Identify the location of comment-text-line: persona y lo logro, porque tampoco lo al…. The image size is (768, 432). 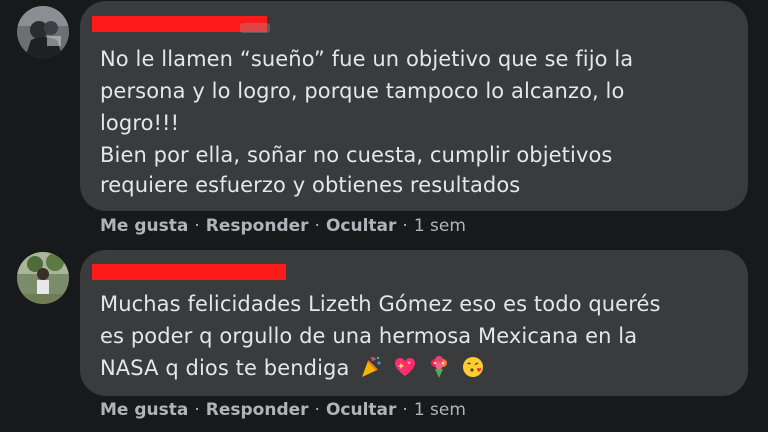
(362, 91).